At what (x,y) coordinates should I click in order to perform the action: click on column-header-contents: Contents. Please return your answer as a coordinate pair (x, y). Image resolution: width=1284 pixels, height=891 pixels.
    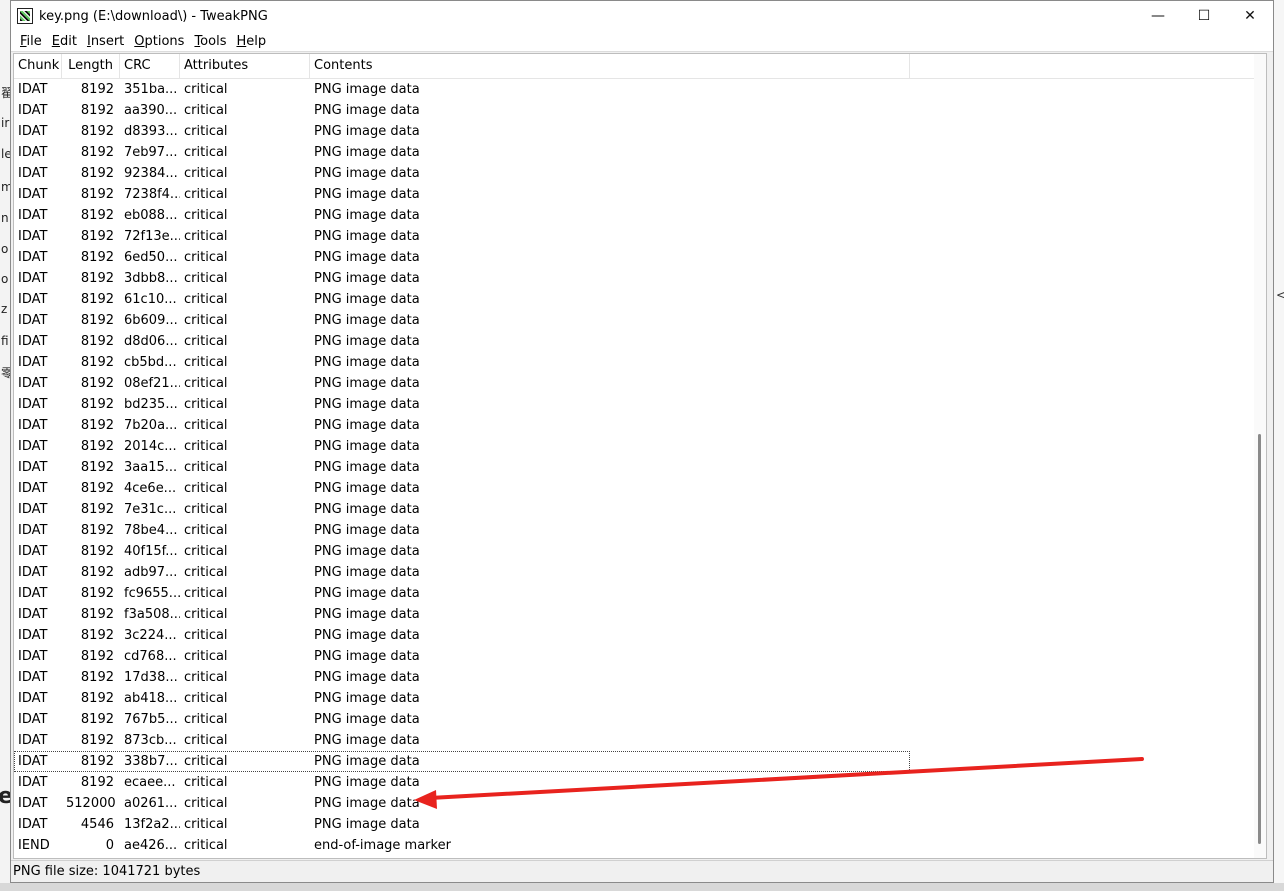
    Looking at the image, I should click on (610, 66).